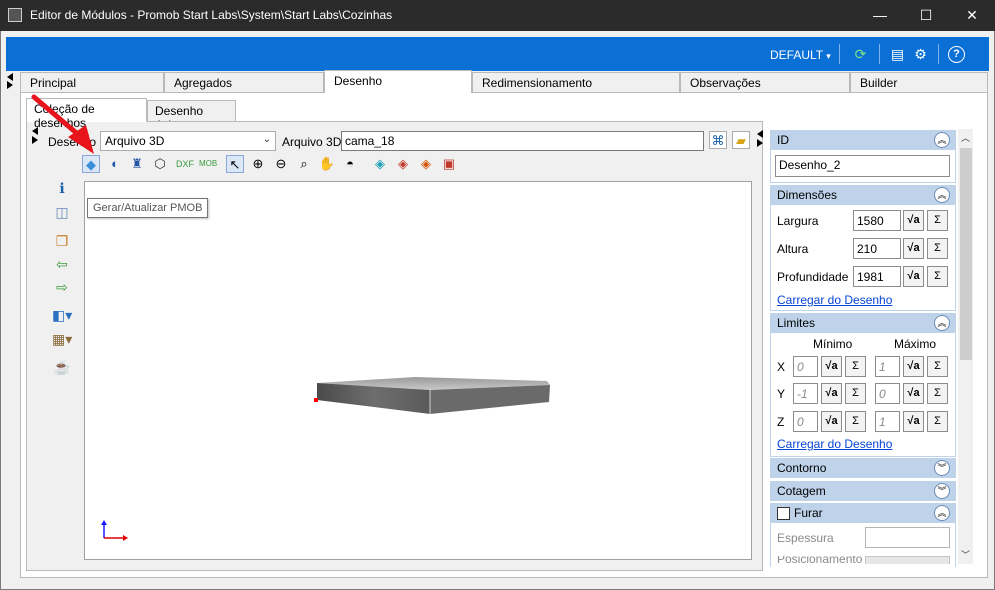 This screenshot has width=995, height=590. What do you see at coordinates (972, 15) in the screenshot?
I see `close-button: ✕` at bounding box center [972, 15].